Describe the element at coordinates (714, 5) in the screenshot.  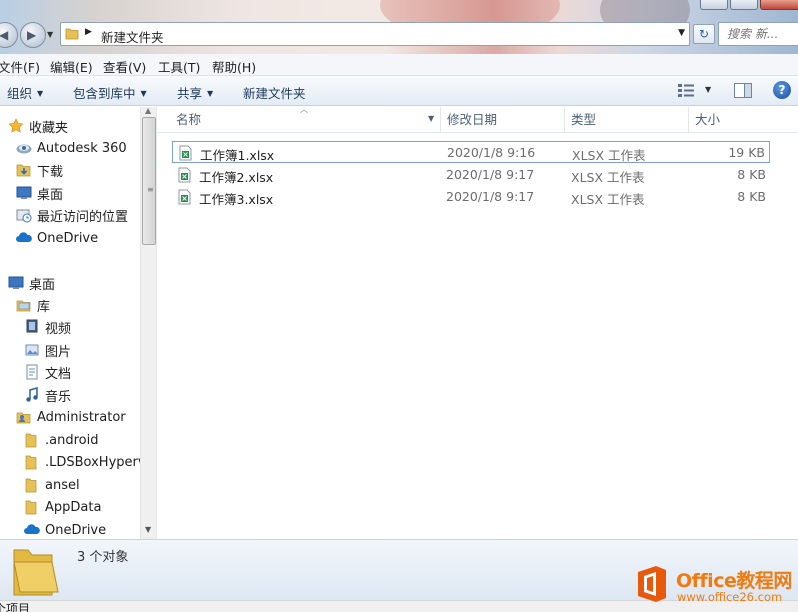
I see `minimize-button` at that location.